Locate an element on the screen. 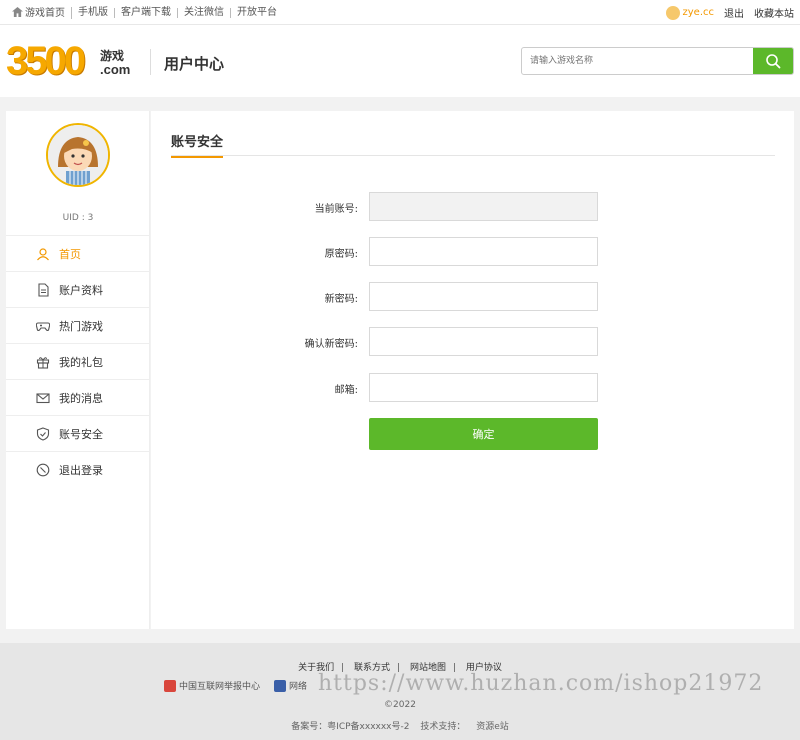 The image size is (800, 740). email-label: 邮箱: is located at coordinates (346, 390).